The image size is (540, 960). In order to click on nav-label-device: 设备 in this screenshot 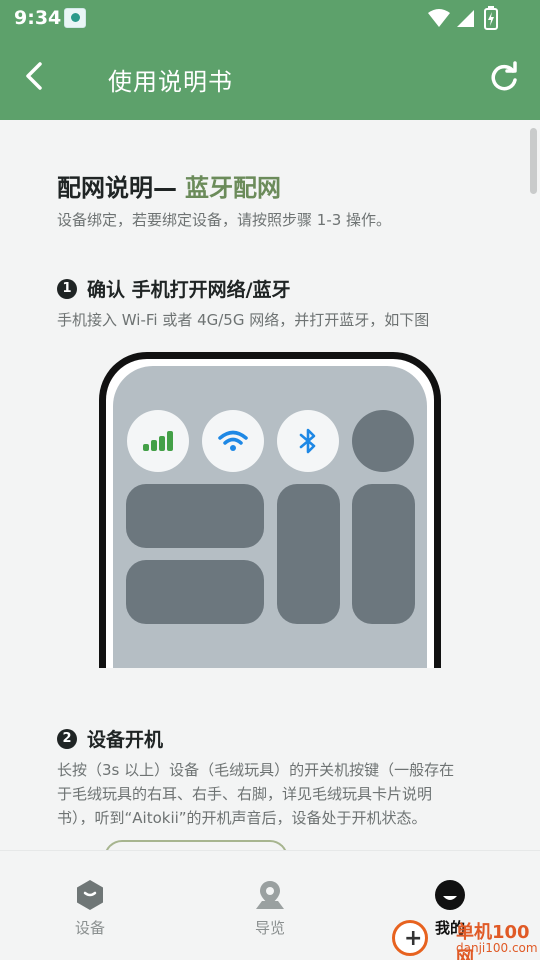, I will do `click(89, 928)`.